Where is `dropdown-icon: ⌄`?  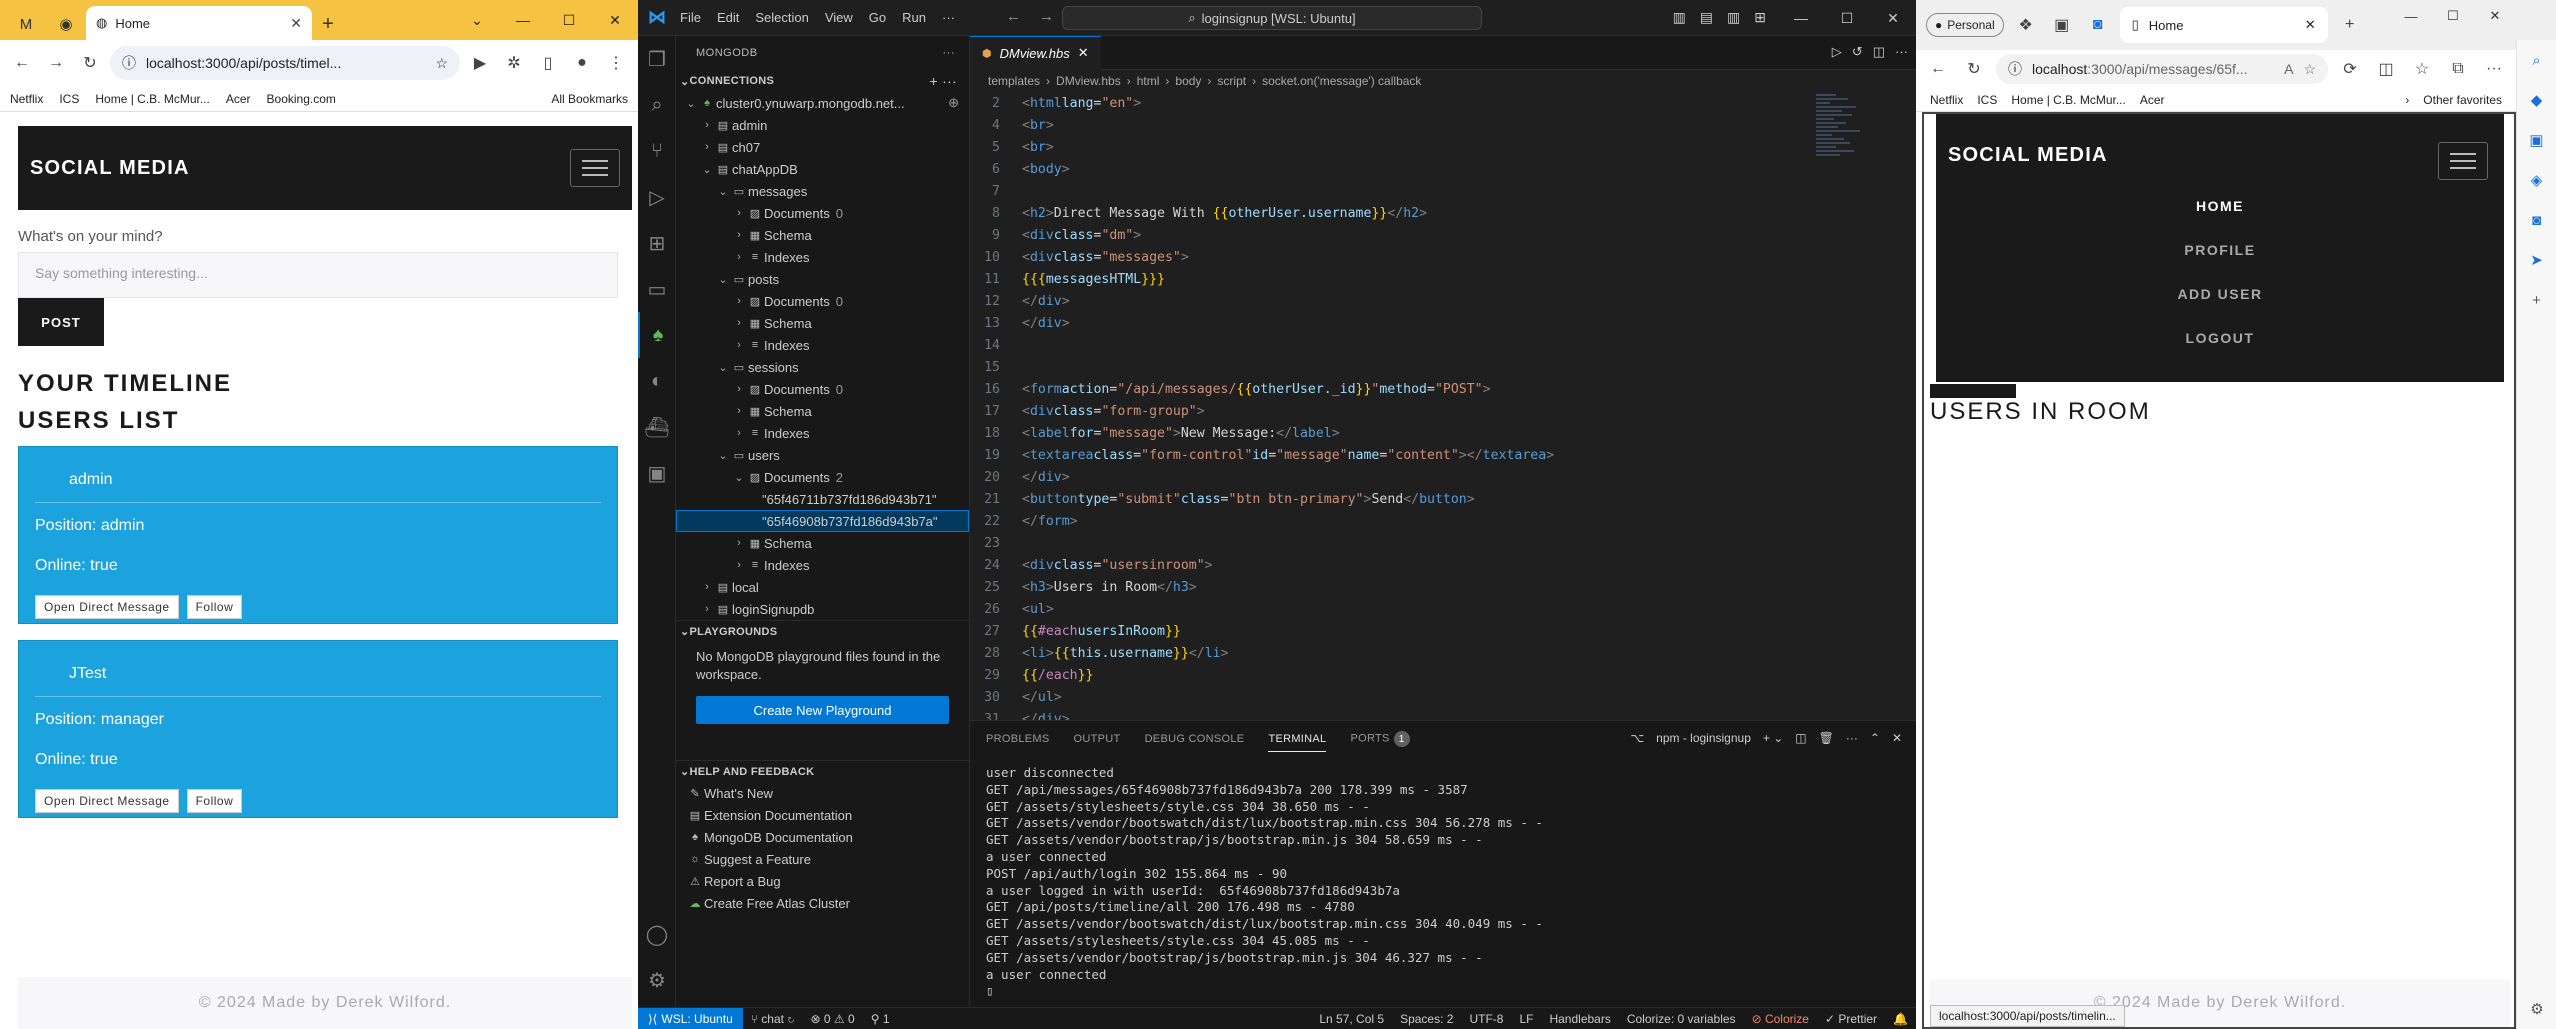
dropdown-icon: ⌄ is located at coordinates (477, 20).